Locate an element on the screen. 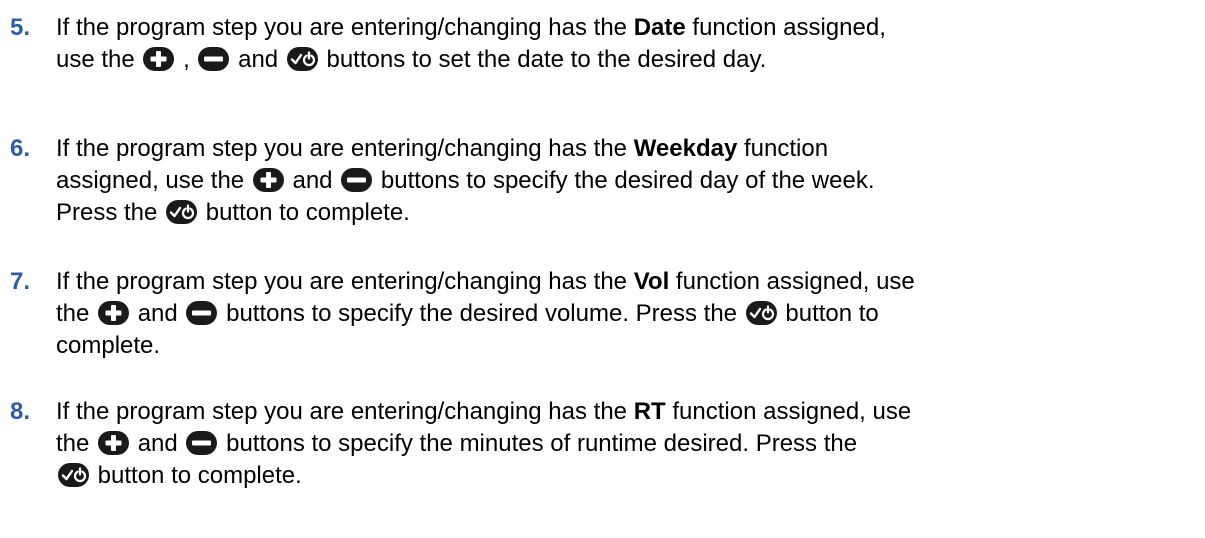 The width and height of the screenshot is (1205, 538). function-name: Date is located at coordinates (659, 27).